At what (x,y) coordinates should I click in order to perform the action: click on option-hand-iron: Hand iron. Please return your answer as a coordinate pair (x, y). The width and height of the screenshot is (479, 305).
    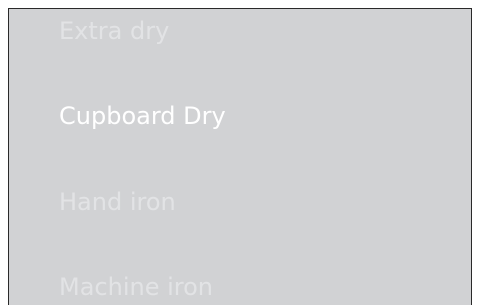
    Looking at the image, I should click on (117, 202).